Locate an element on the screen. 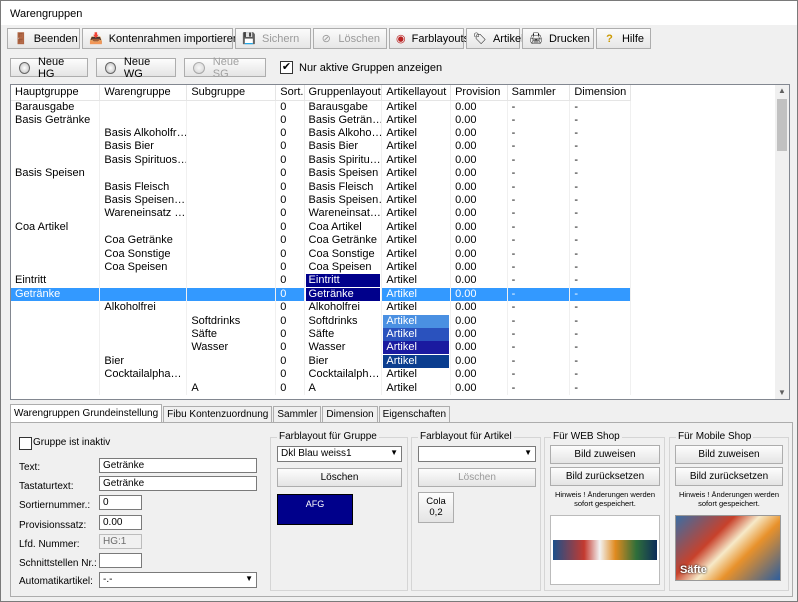  table-row: Coa Artikel 0 Coa Artikel Artikel 0.00 - - is located at coordinates (321, 227).